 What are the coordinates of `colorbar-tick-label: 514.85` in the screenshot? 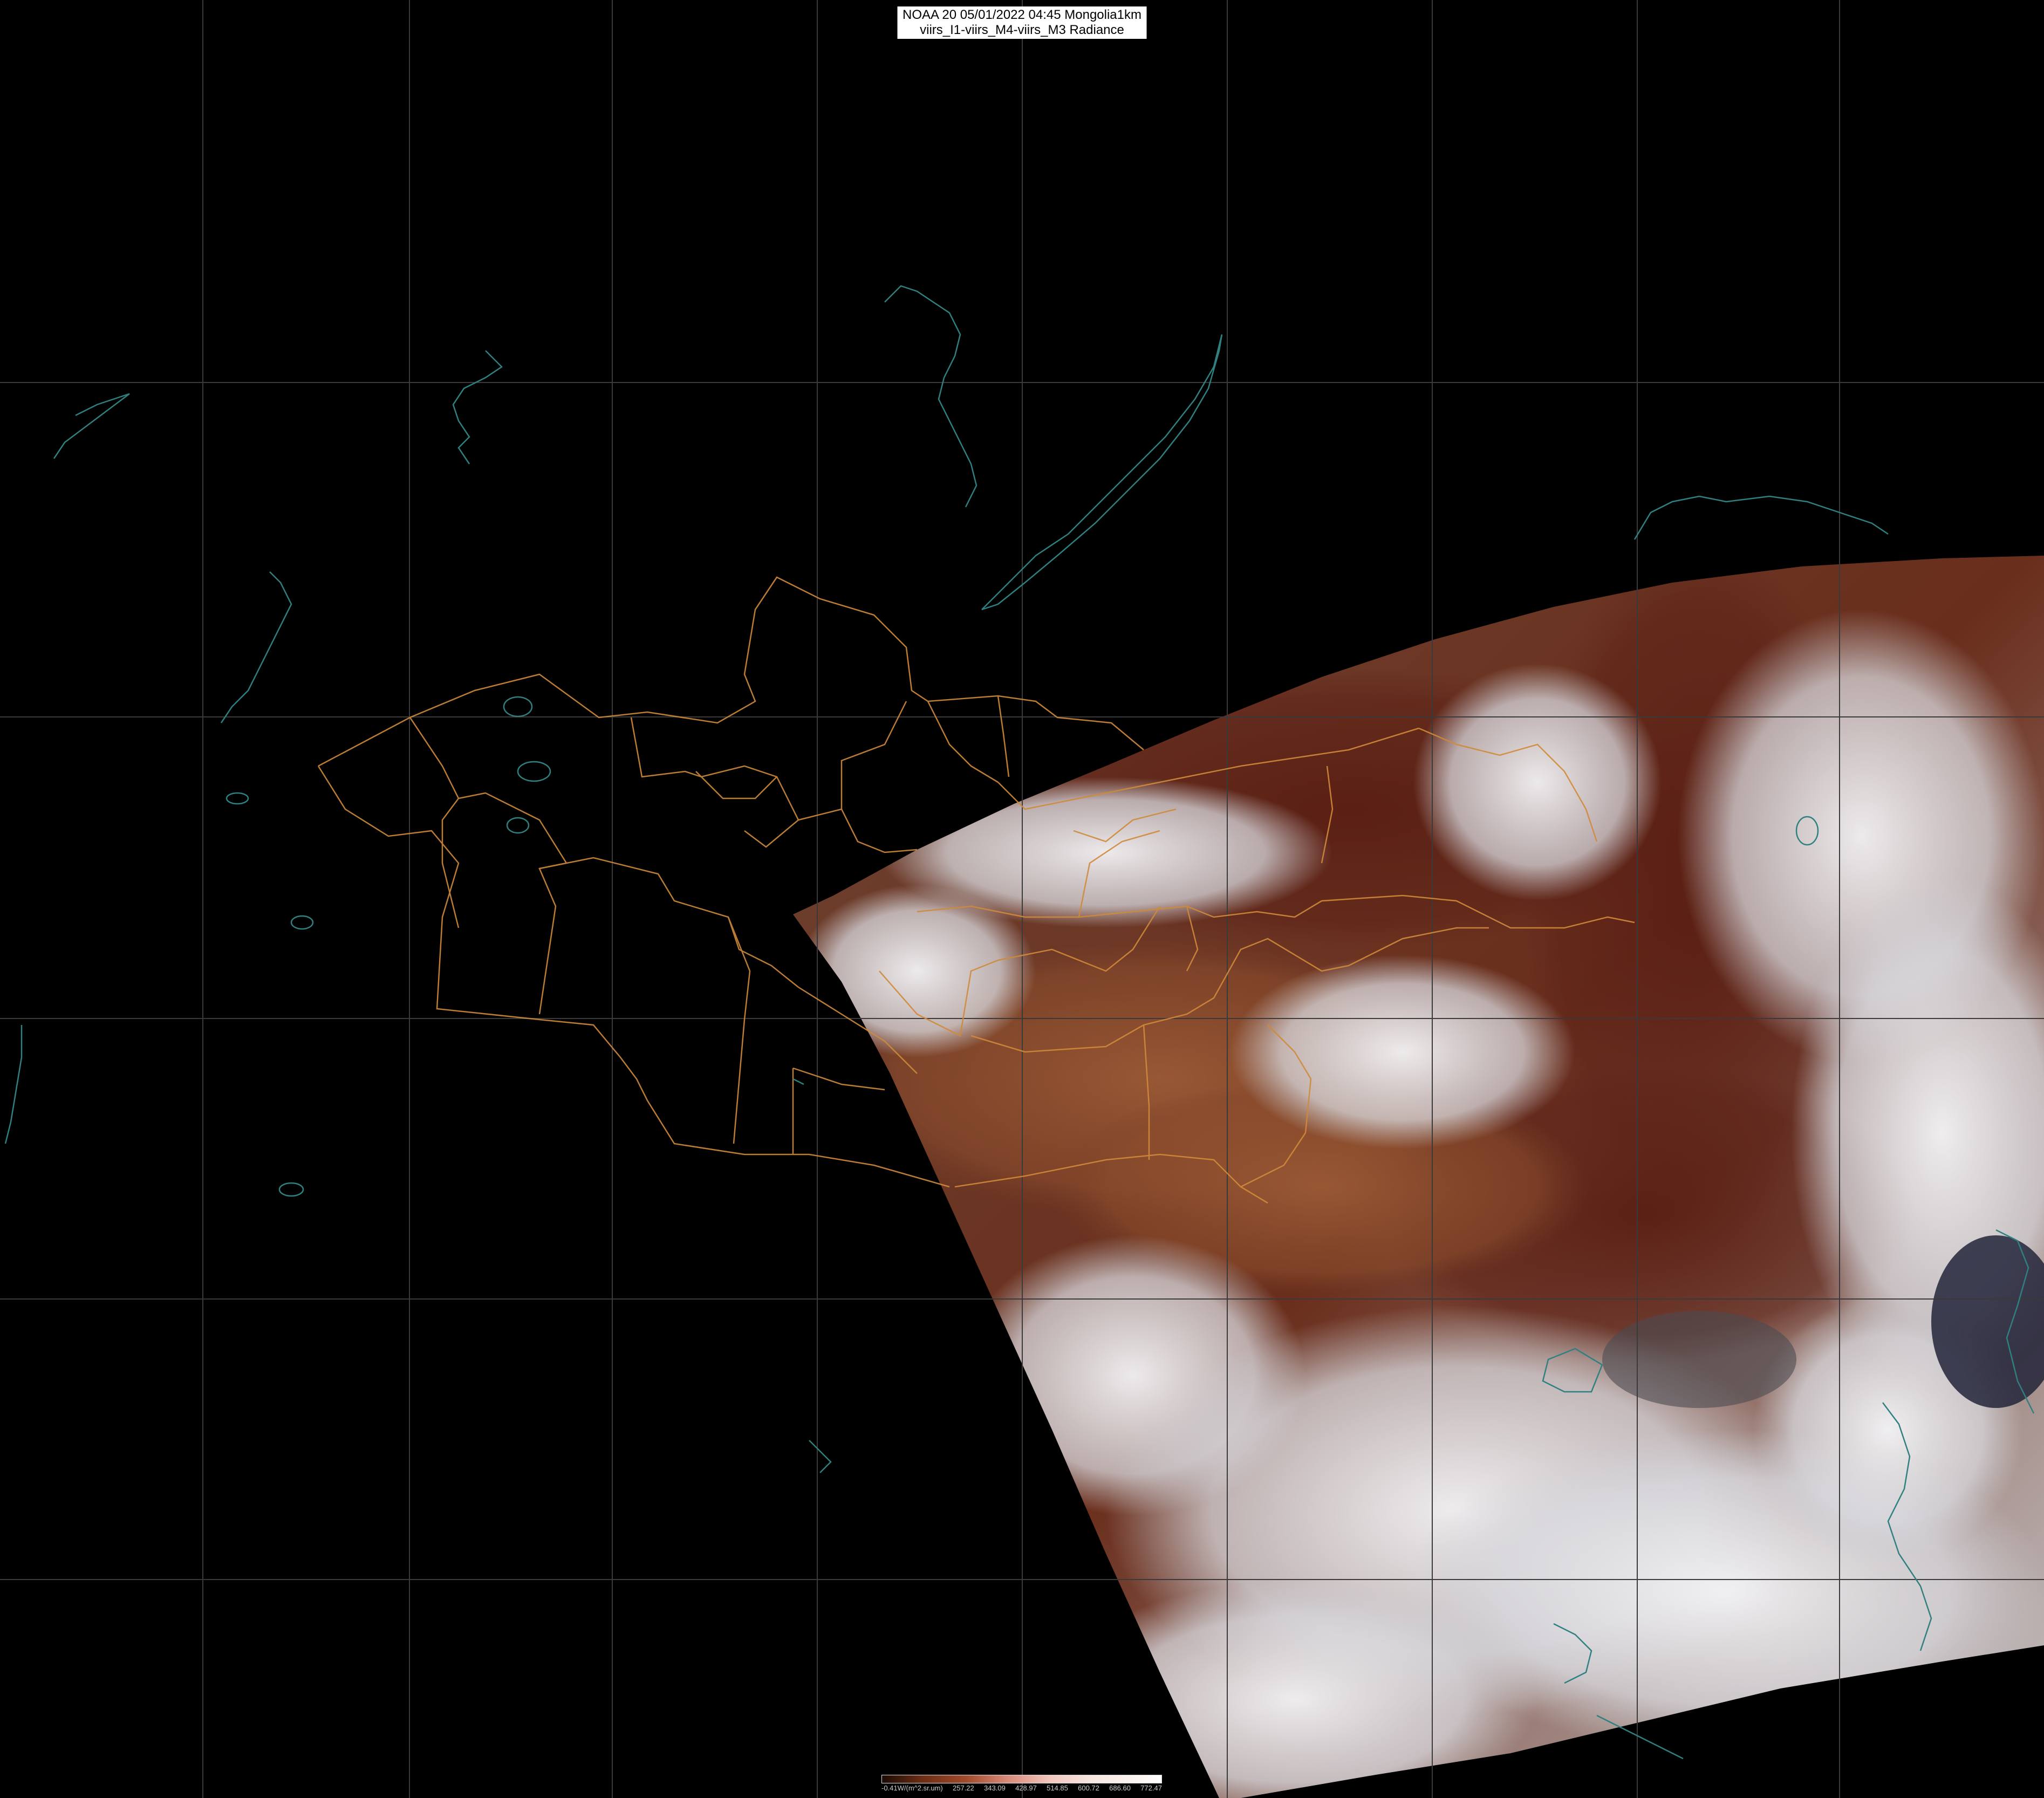 It's located at (1057, 1788).